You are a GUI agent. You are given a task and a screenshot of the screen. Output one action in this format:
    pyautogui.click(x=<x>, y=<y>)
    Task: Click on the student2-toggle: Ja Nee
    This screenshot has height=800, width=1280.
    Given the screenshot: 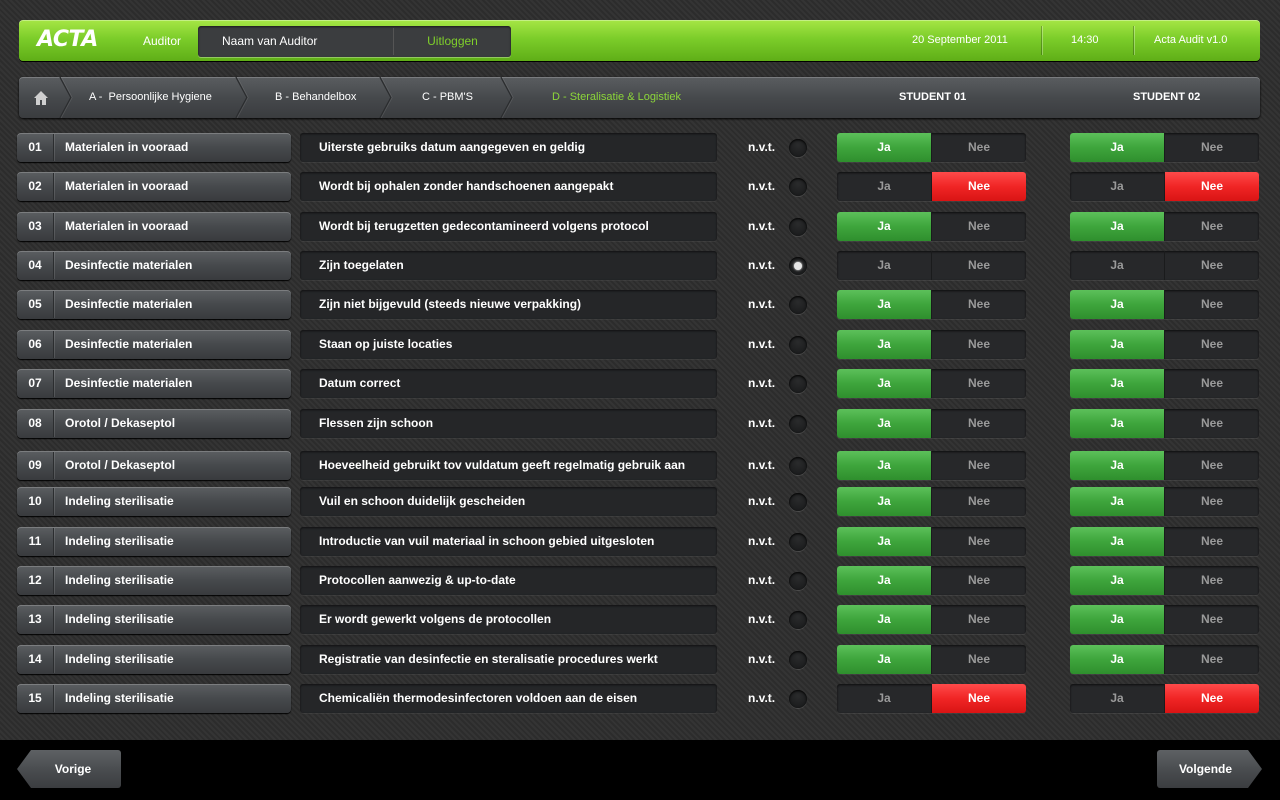 What is the action you would take?
    pyautogui.click(x=1164, y=423)
    